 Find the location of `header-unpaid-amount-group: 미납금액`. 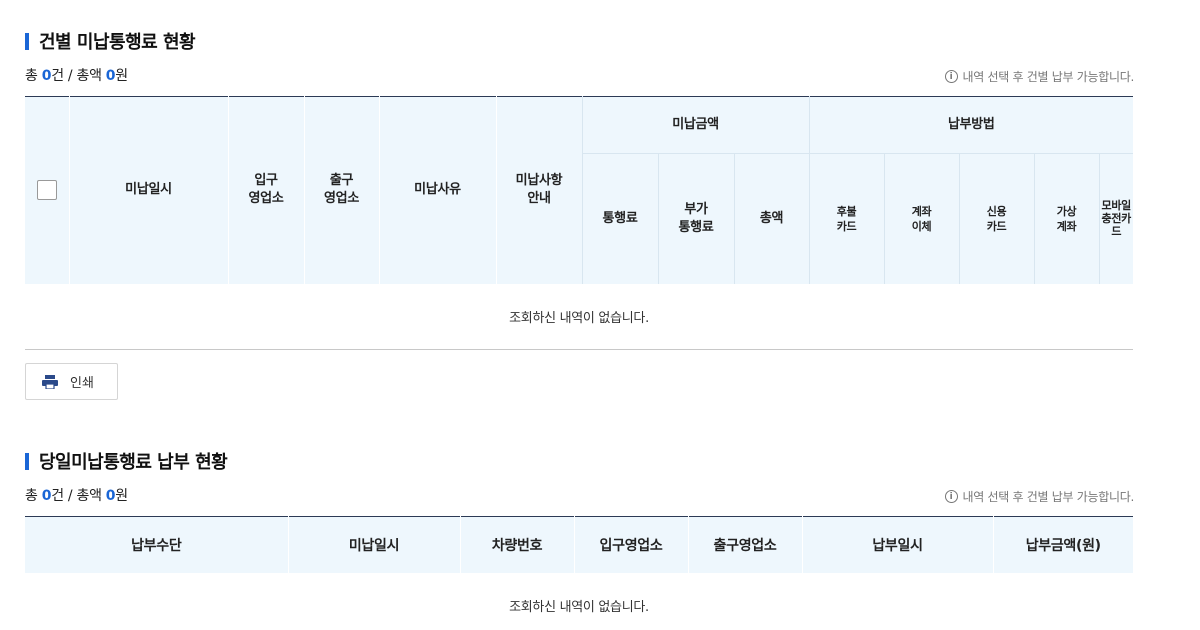

header-unpaid-amount-group: 미납금액 is located at coordinates (695, 125).